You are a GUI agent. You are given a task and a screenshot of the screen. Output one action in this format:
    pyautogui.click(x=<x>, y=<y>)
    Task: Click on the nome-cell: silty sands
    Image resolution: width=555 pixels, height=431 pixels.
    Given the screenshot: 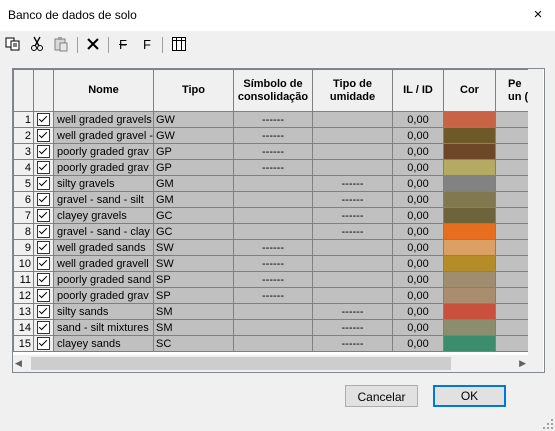 What is the action you would take?
    pyautogui.click(x=103, y=311)
    